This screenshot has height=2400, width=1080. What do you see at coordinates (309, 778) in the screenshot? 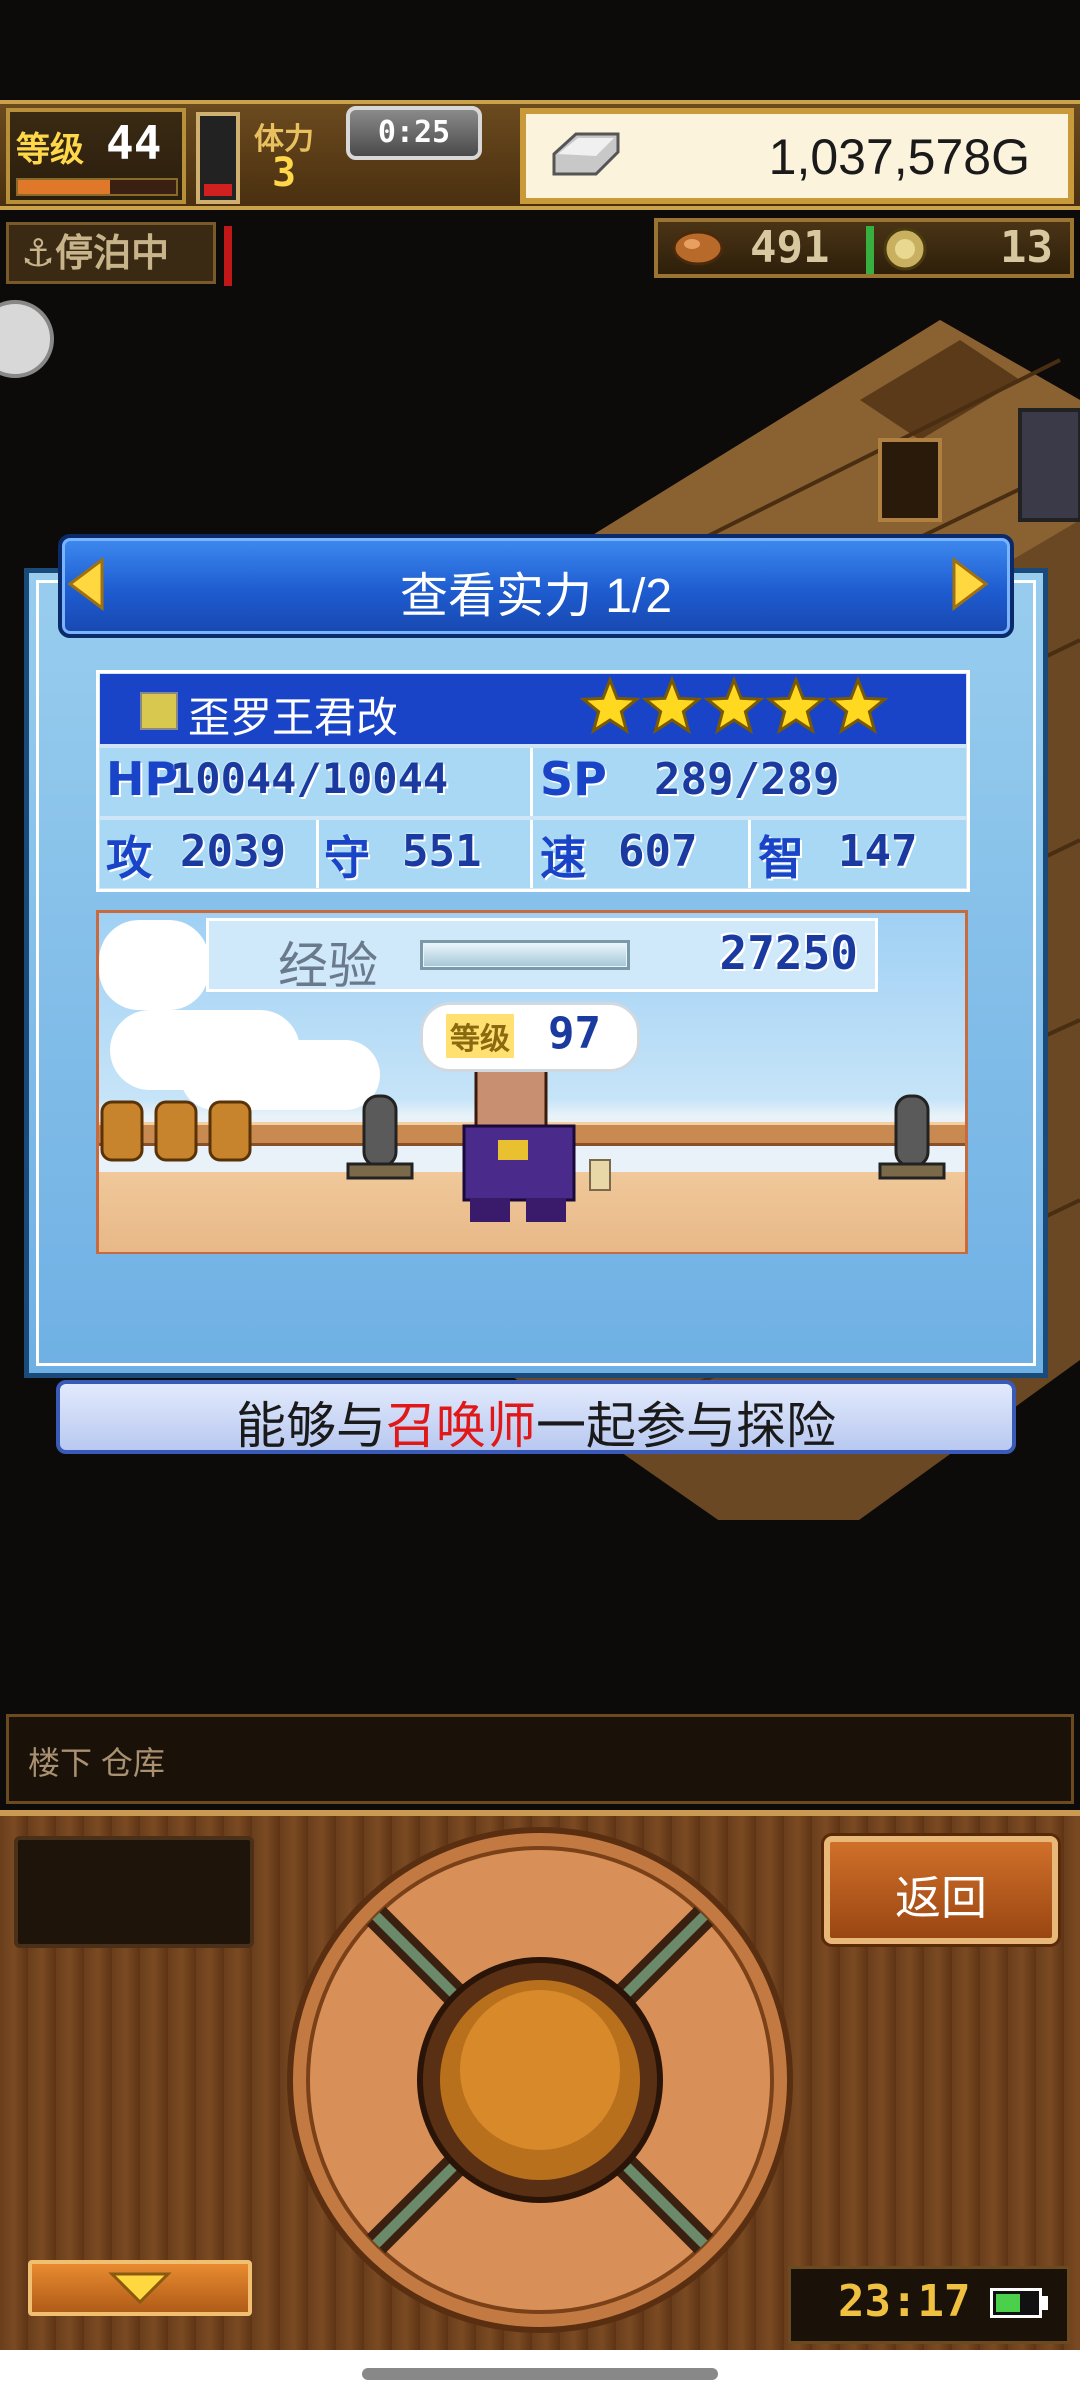
I see `hp-value: 10044/10044` at bounding box center [309, 778].